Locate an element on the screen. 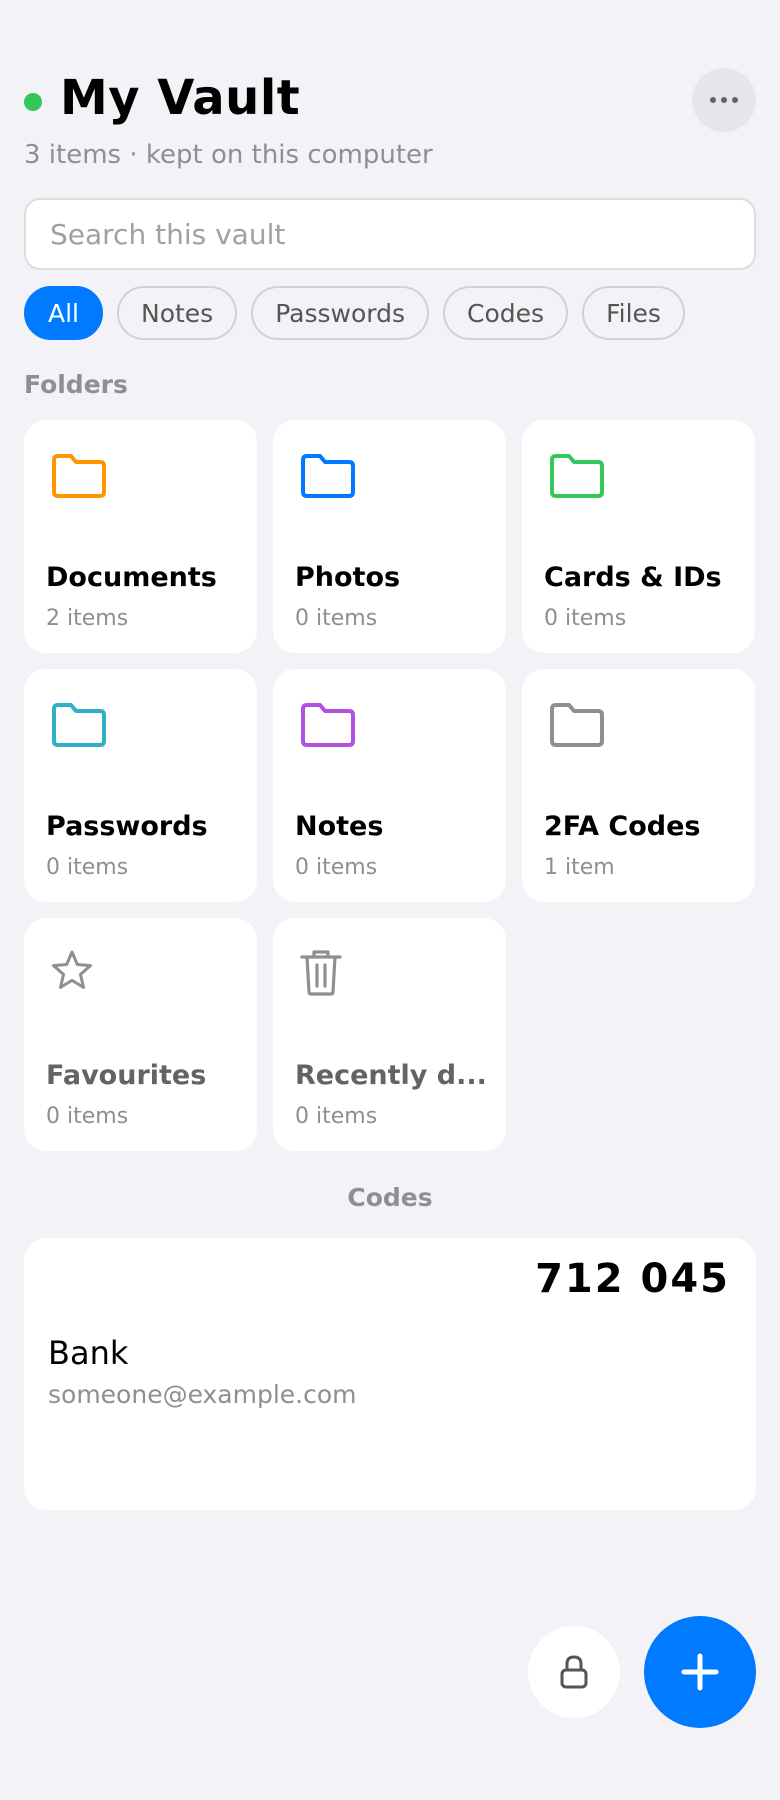 This screenshot has height=1800, width=780. folder-card-2fa-codes: 2FA Codes 1 item is located at coordinates (638, 785).